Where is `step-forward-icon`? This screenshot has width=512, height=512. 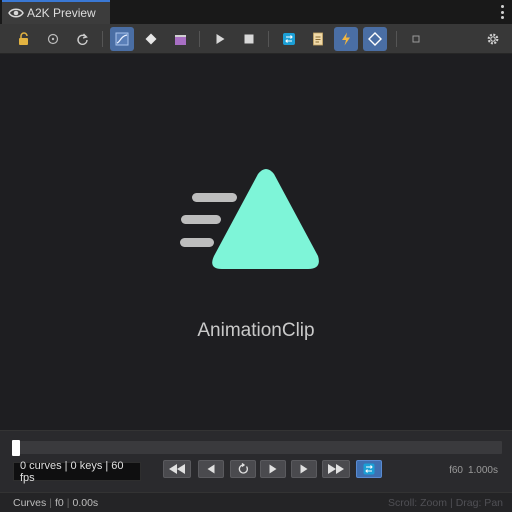 step-forward-icon is located at coordinates (304, 469).